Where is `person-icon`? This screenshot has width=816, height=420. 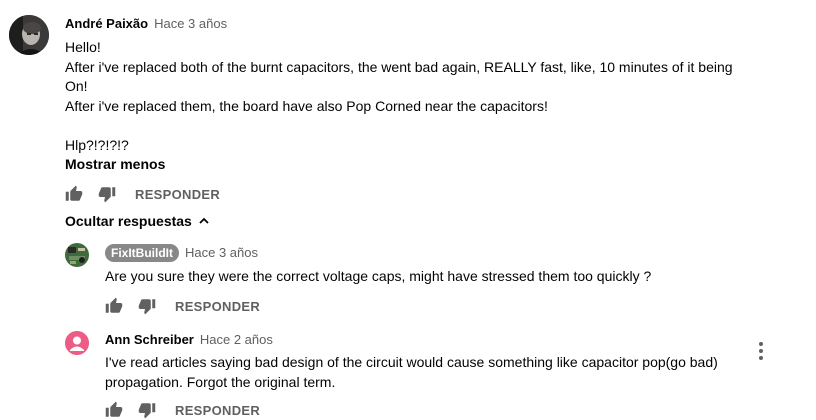 person-icon is located at coordinates (77, 343).